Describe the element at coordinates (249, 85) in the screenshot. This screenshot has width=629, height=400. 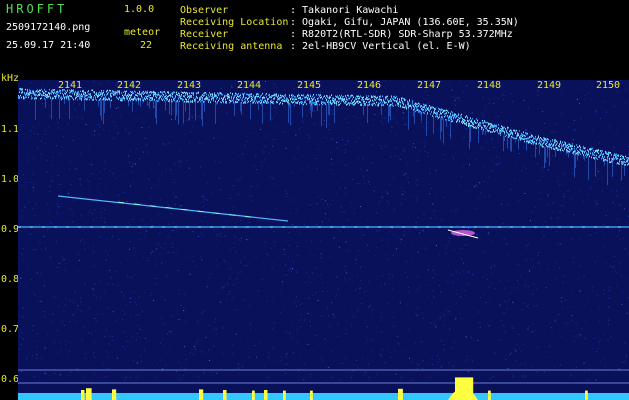
I see `x-tick-label: 2144` at that location.